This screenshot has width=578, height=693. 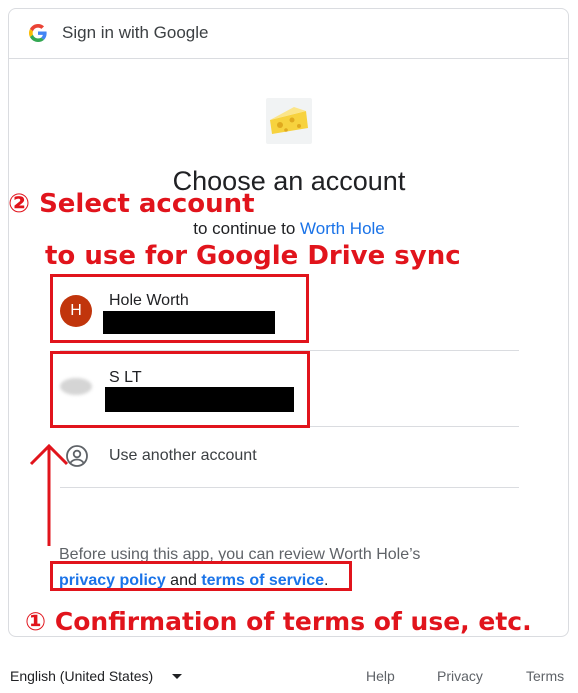 What do you see at coordinates (545, 676) in the screenshot?
I see `footer-terms-link: Terms` at bounding box center [545, 676].